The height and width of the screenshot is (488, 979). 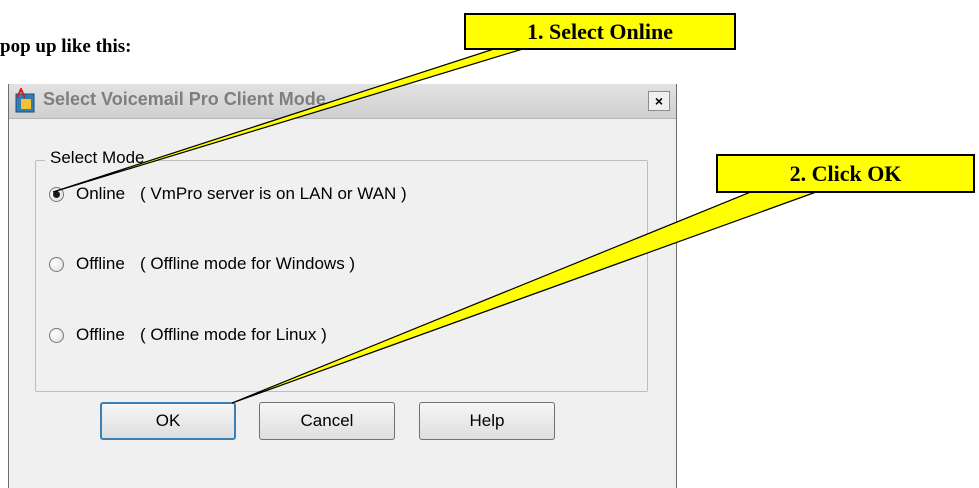 I want to click on option-online: Online ( VmPro server is on LAN or WAN ), so click(x=228, y=194).